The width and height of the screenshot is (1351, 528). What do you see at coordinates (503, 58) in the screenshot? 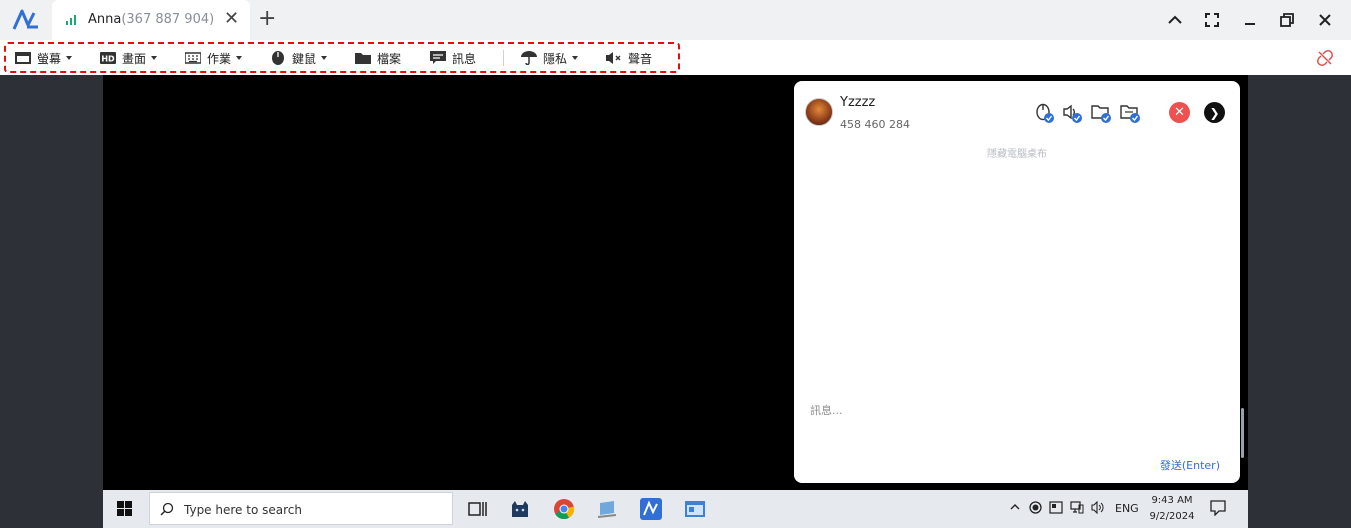
I see `toolbar-divider` at bounding box center [503, 58].